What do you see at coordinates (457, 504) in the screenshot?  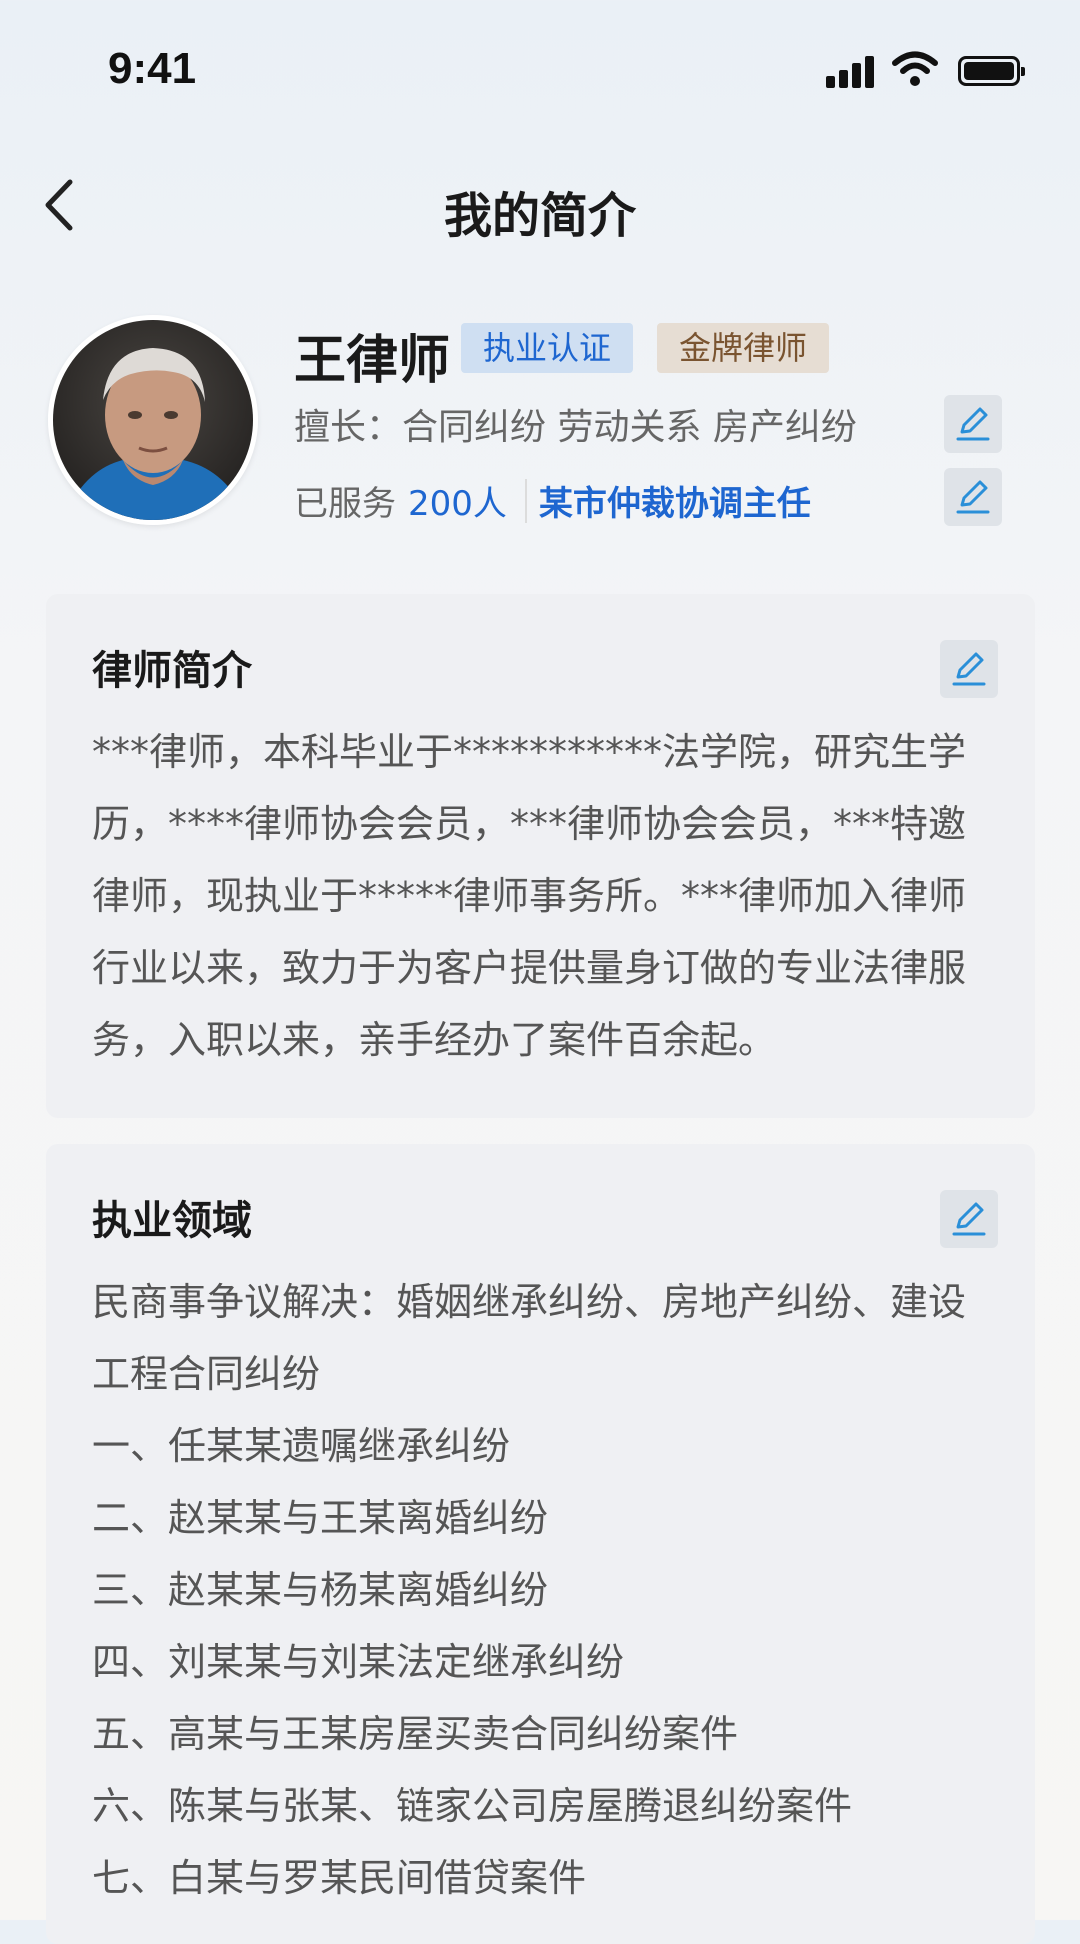 I see `served-count: 200人` at bounding box center [457, 504].